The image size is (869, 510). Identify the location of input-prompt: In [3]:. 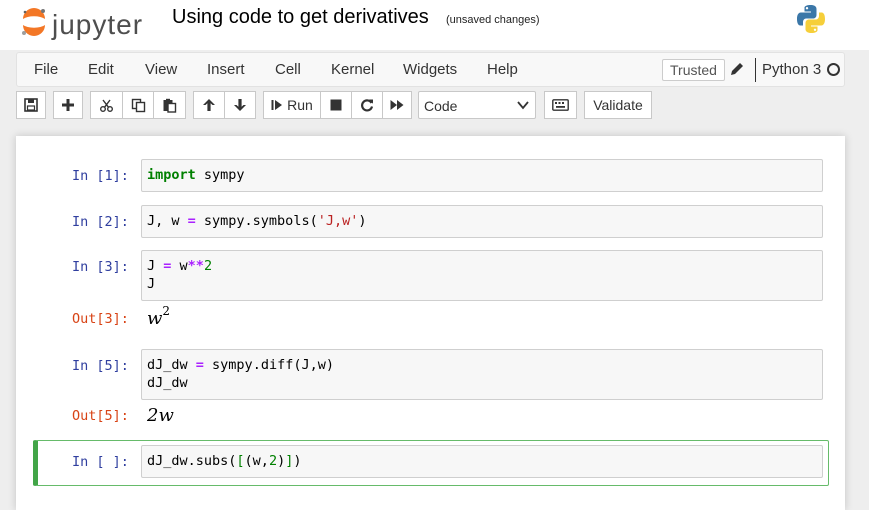
(100, 267).